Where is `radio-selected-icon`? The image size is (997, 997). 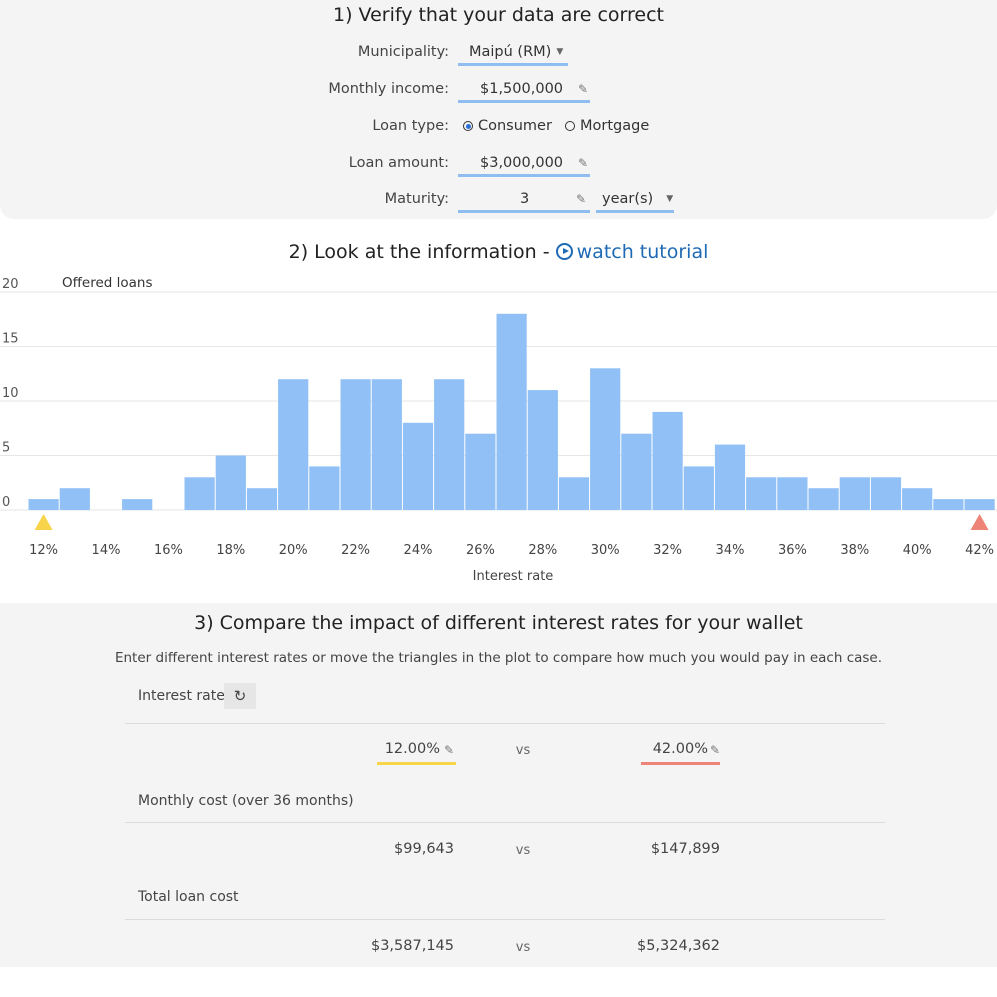
radio-selected-icon is located at coordinates (468, 126).